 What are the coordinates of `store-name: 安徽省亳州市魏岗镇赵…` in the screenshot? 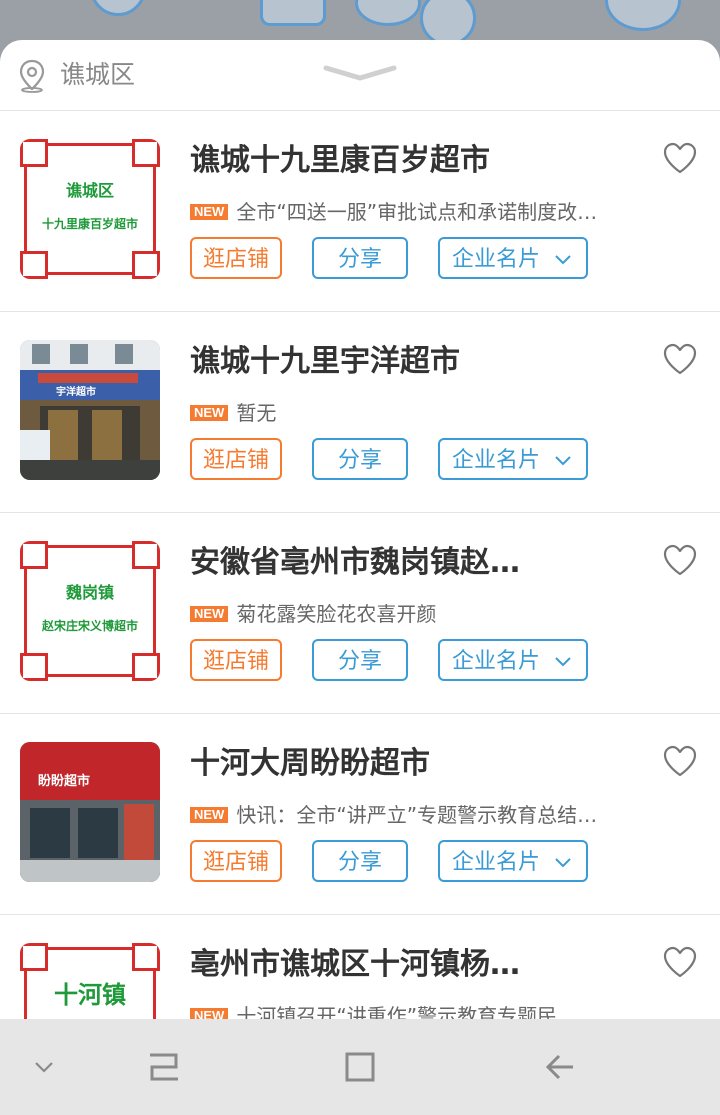 It's located at (410, 563).